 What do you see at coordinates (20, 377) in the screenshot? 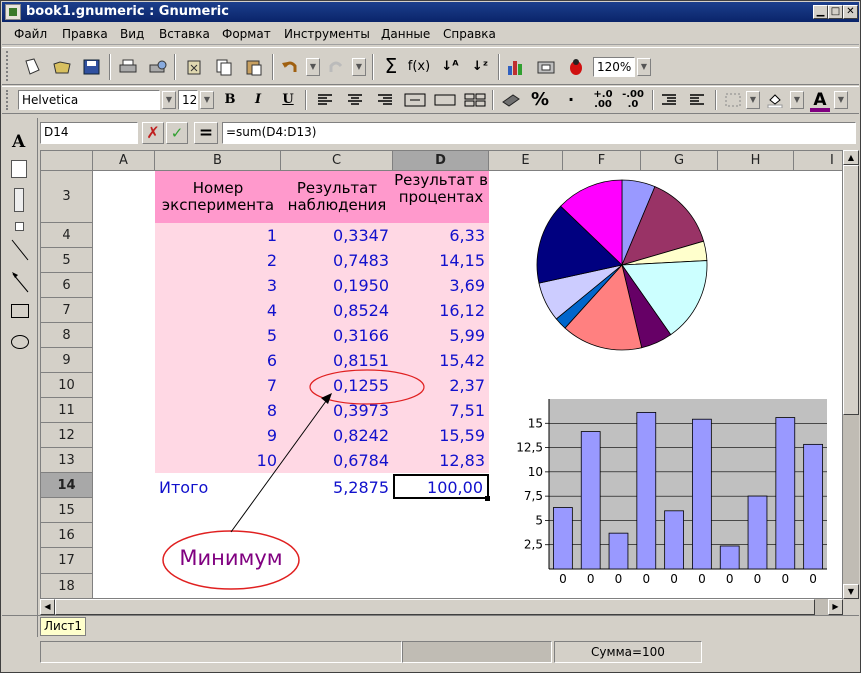
I see `drawing-toolbar: A` at bounding box center [20, 377].